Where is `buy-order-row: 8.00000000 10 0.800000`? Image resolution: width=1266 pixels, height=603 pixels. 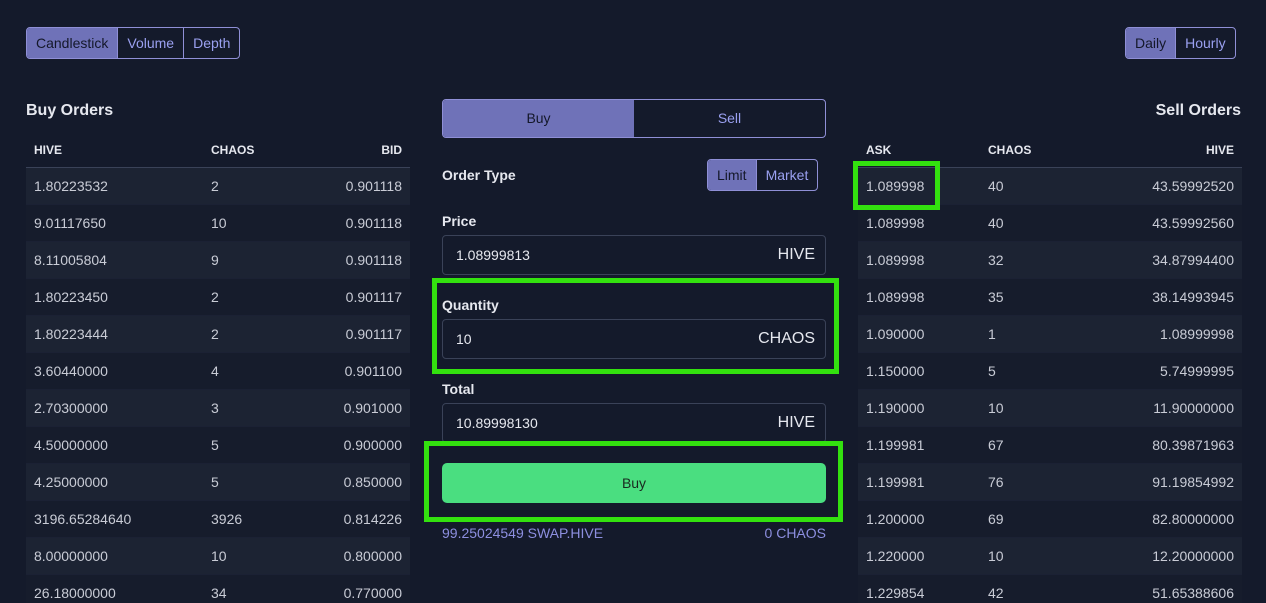 buy-order-row: 8.00000000 10 0.800000 is located at coordinates (218, 556).